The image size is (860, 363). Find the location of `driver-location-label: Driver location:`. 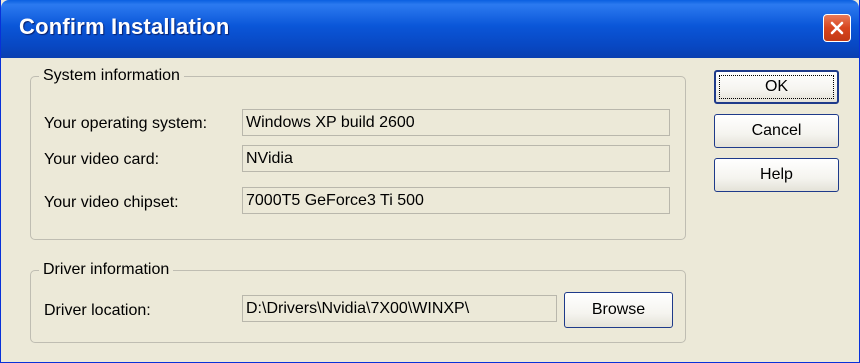

driver-location-label: Driver location: is located at coordinates (97, 310).